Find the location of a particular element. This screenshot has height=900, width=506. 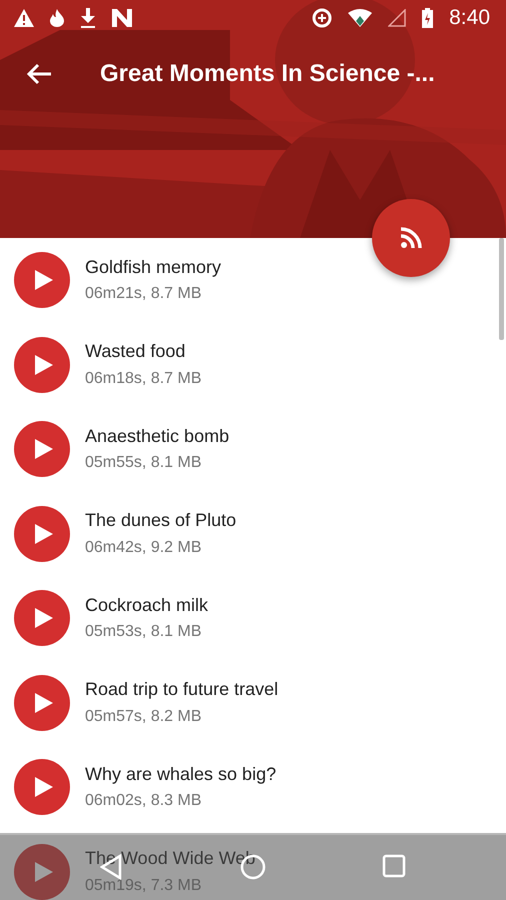

download-icon is located at coordinates (88, 18).